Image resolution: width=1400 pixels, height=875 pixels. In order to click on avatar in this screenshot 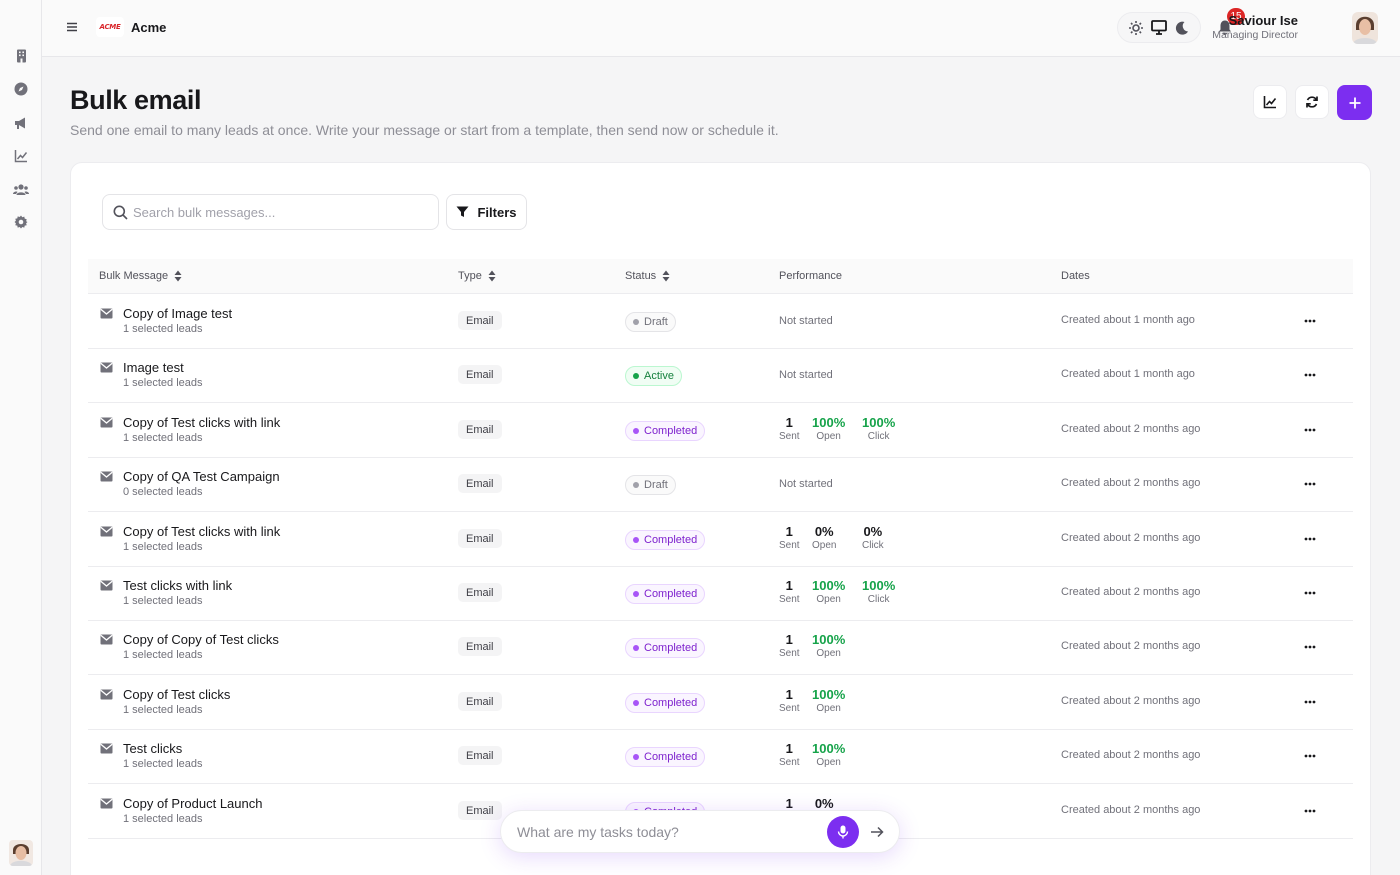, I will do `click(21, 853)`.